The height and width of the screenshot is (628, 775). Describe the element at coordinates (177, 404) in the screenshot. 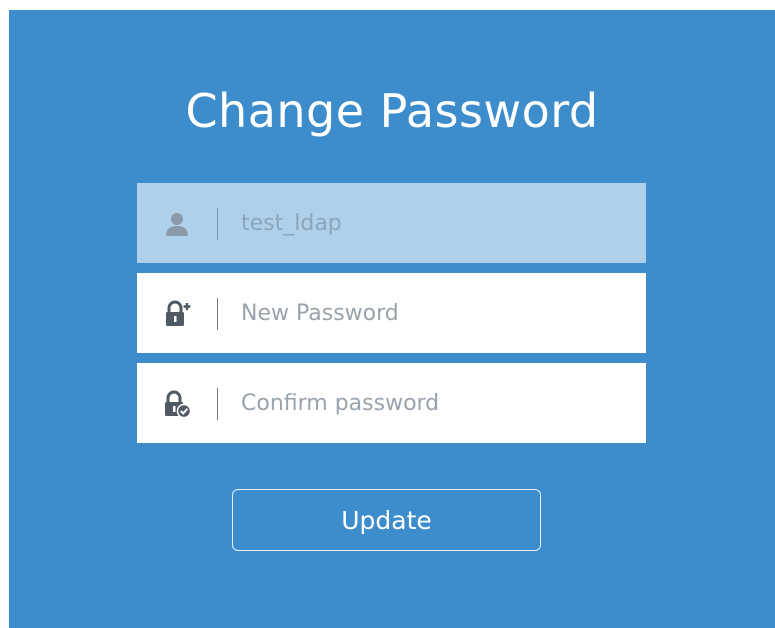

I see `lock-check-icon` at that location.